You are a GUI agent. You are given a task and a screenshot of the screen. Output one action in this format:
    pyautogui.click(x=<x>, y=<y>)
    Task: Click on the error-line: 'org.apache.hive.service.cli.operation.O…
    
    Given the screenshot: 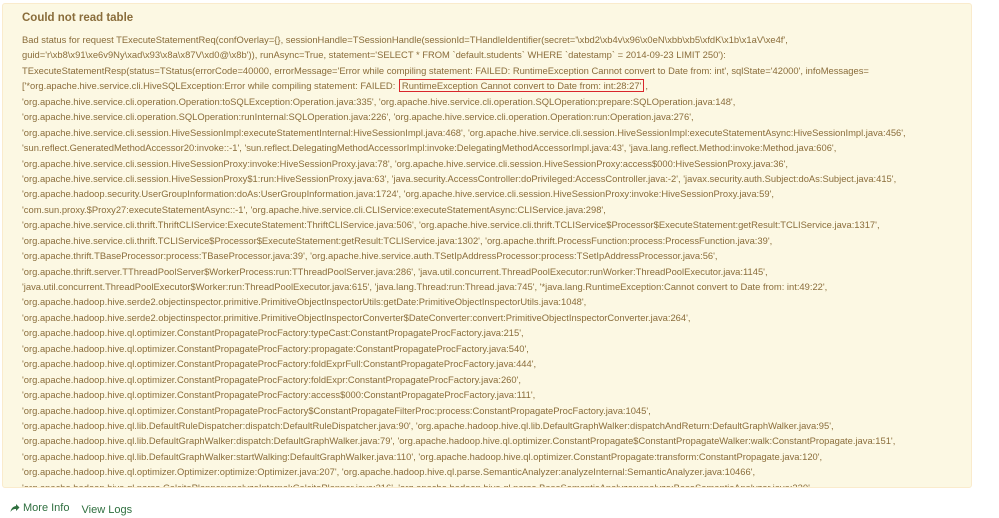 What is the action you would take?
    pyautogui.click(x=379, y=101)
    